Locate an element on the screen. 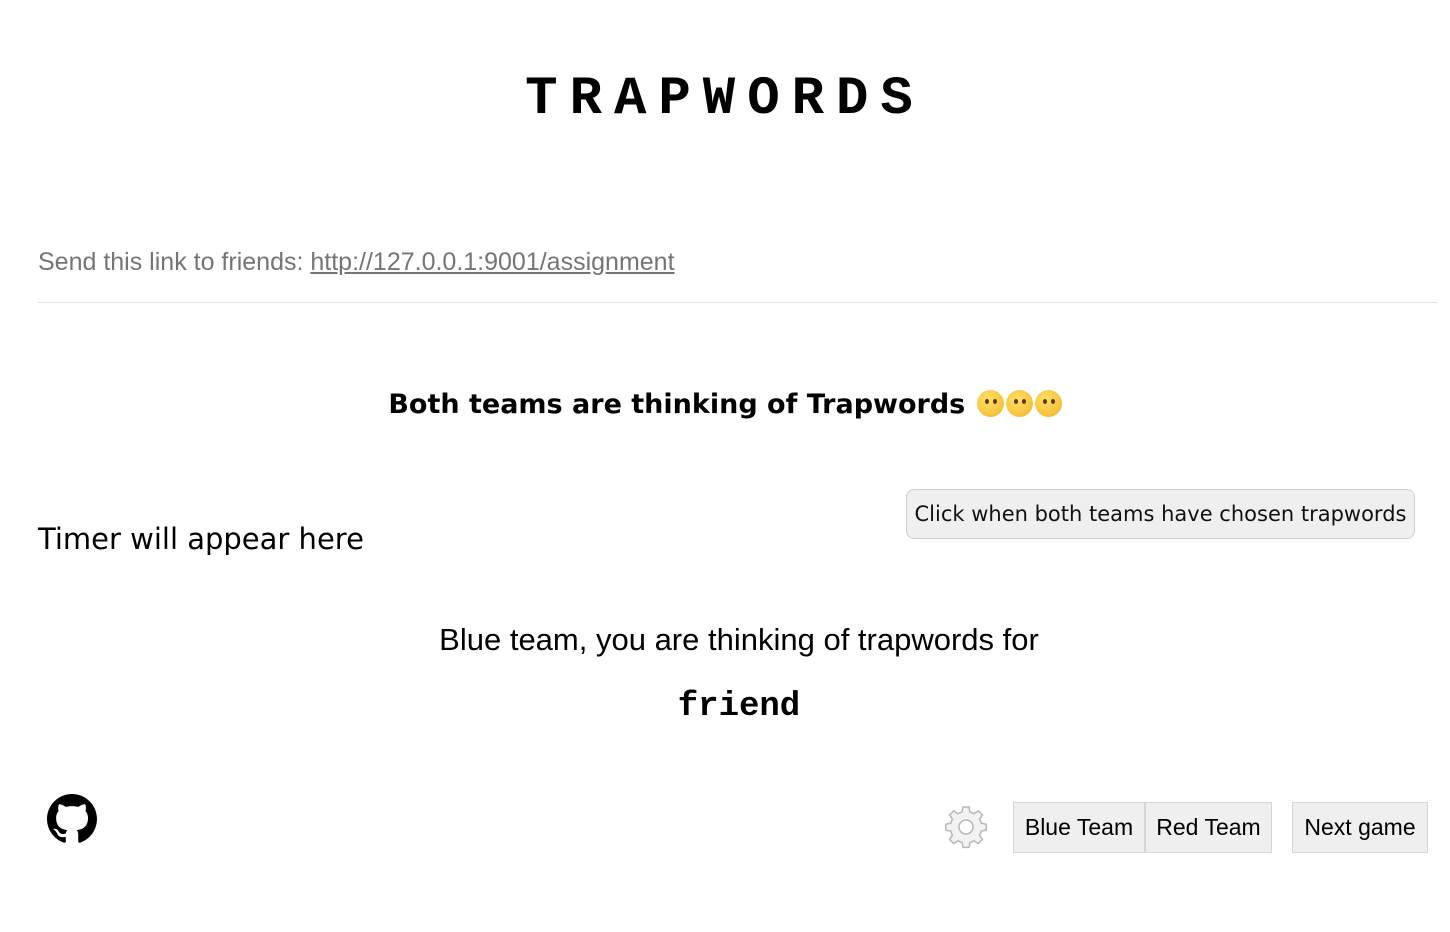 Image resolution: width=1450 pixels, height=932 pixels. next-game-button: Next game is located at coordinates (1360, 827).